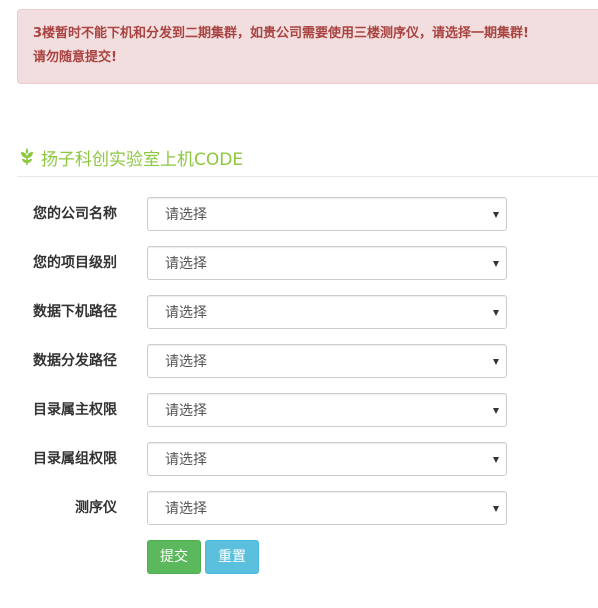  Describe the element at coordinates (186, 509) in the screenshot. I see `sequencer-select-value: 请选择` at that location.